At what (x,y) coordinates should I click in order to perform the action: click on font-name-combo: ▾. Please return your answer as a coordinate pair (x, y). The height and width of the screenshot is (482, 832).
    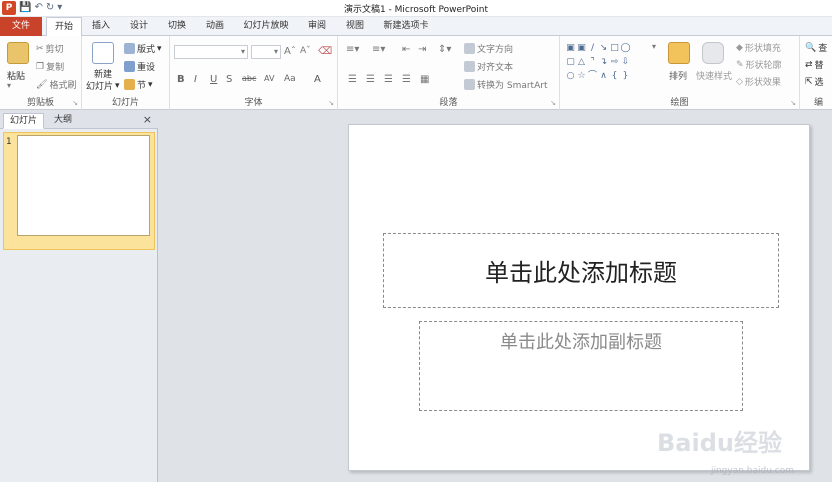
    Looking at the image, I should click on (211, 52).